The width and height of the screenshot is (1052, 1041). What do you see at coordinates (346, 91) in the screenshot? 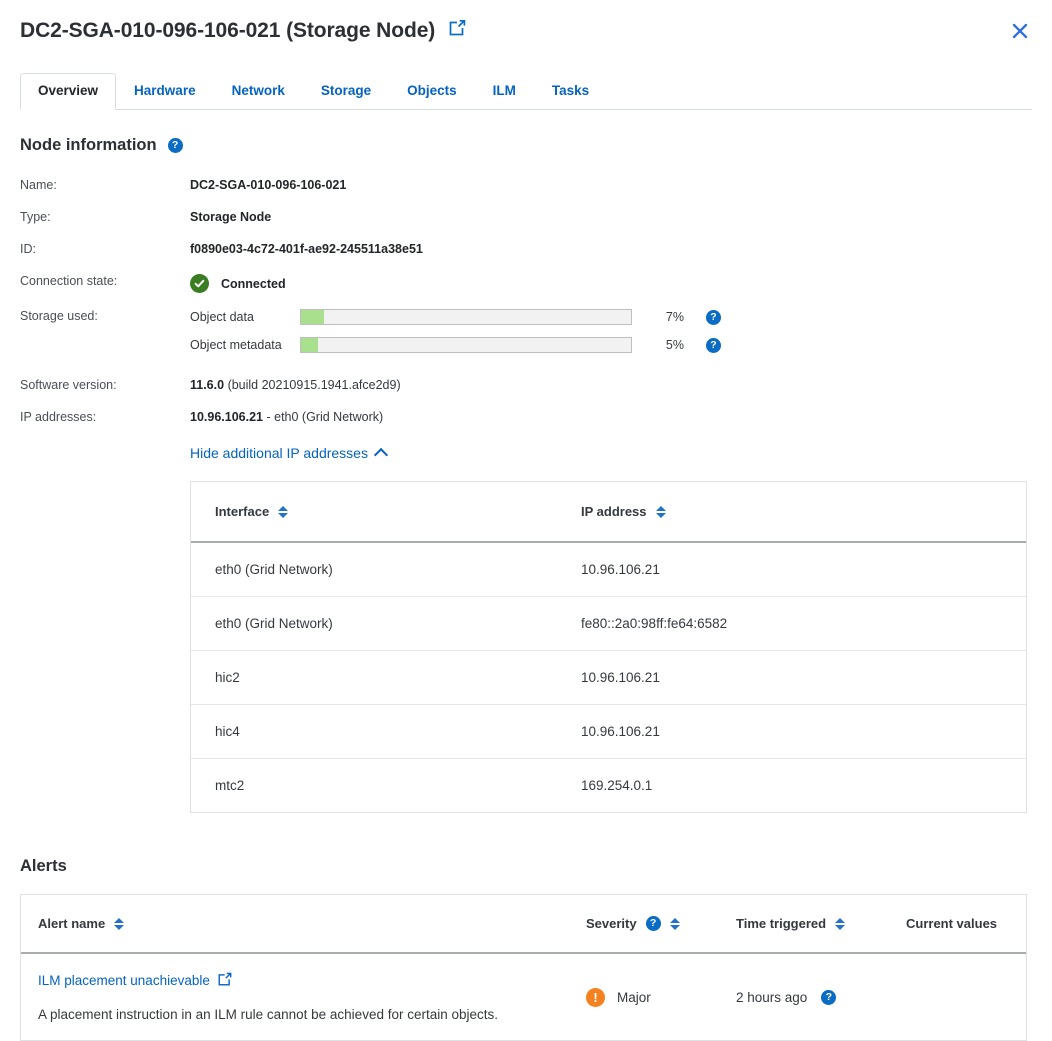
I see `tab-storage: Storage` at bounding box center [346, 91].